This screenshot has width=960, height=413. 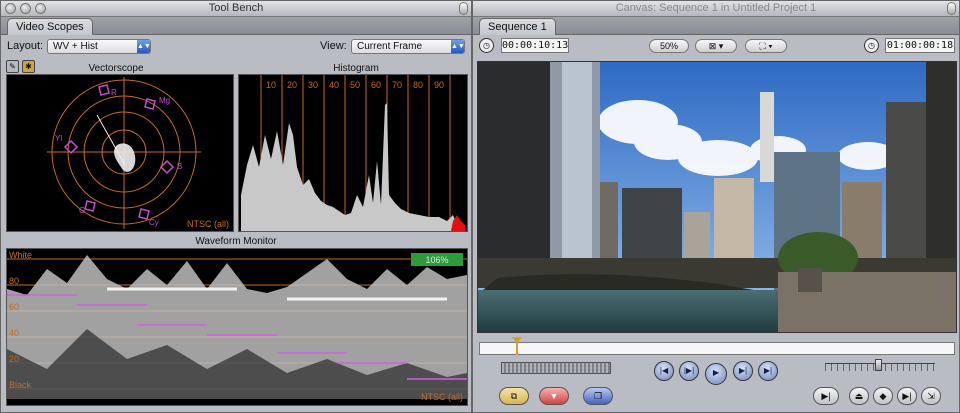 What do you see at coordinates (116, 68) in the screenshot?
I see `vectorscope-title: Vectorscope` at bounding box center [116, 68].